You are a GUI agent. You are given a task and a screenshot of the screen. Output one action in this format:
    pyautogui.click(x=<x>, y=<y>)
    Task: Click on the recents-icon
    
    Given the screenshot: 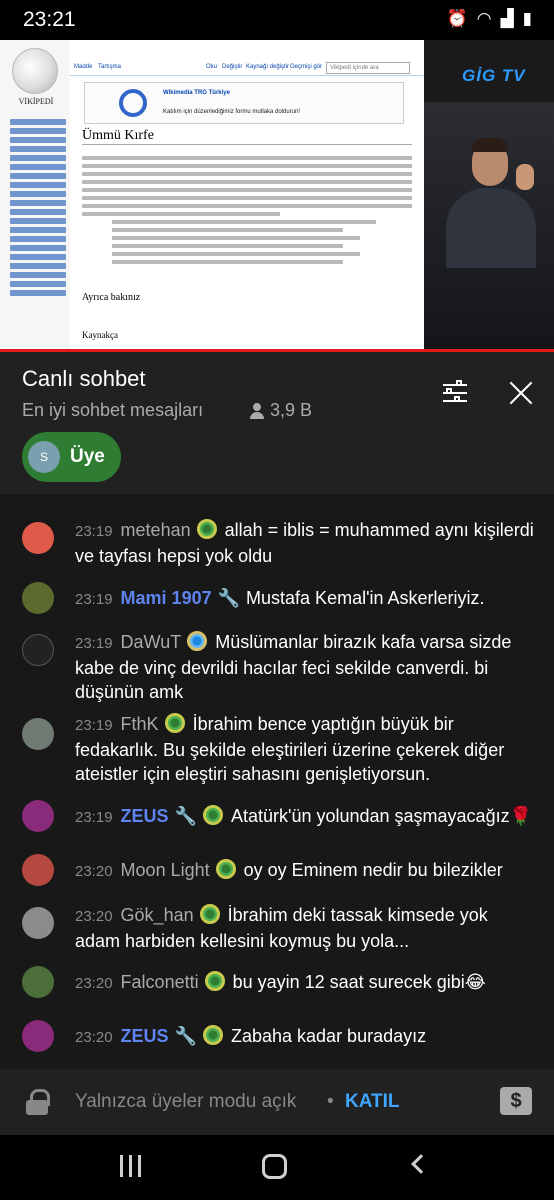 What is the action you would take?
    pyautogui.click(x=131, y=1166)
    